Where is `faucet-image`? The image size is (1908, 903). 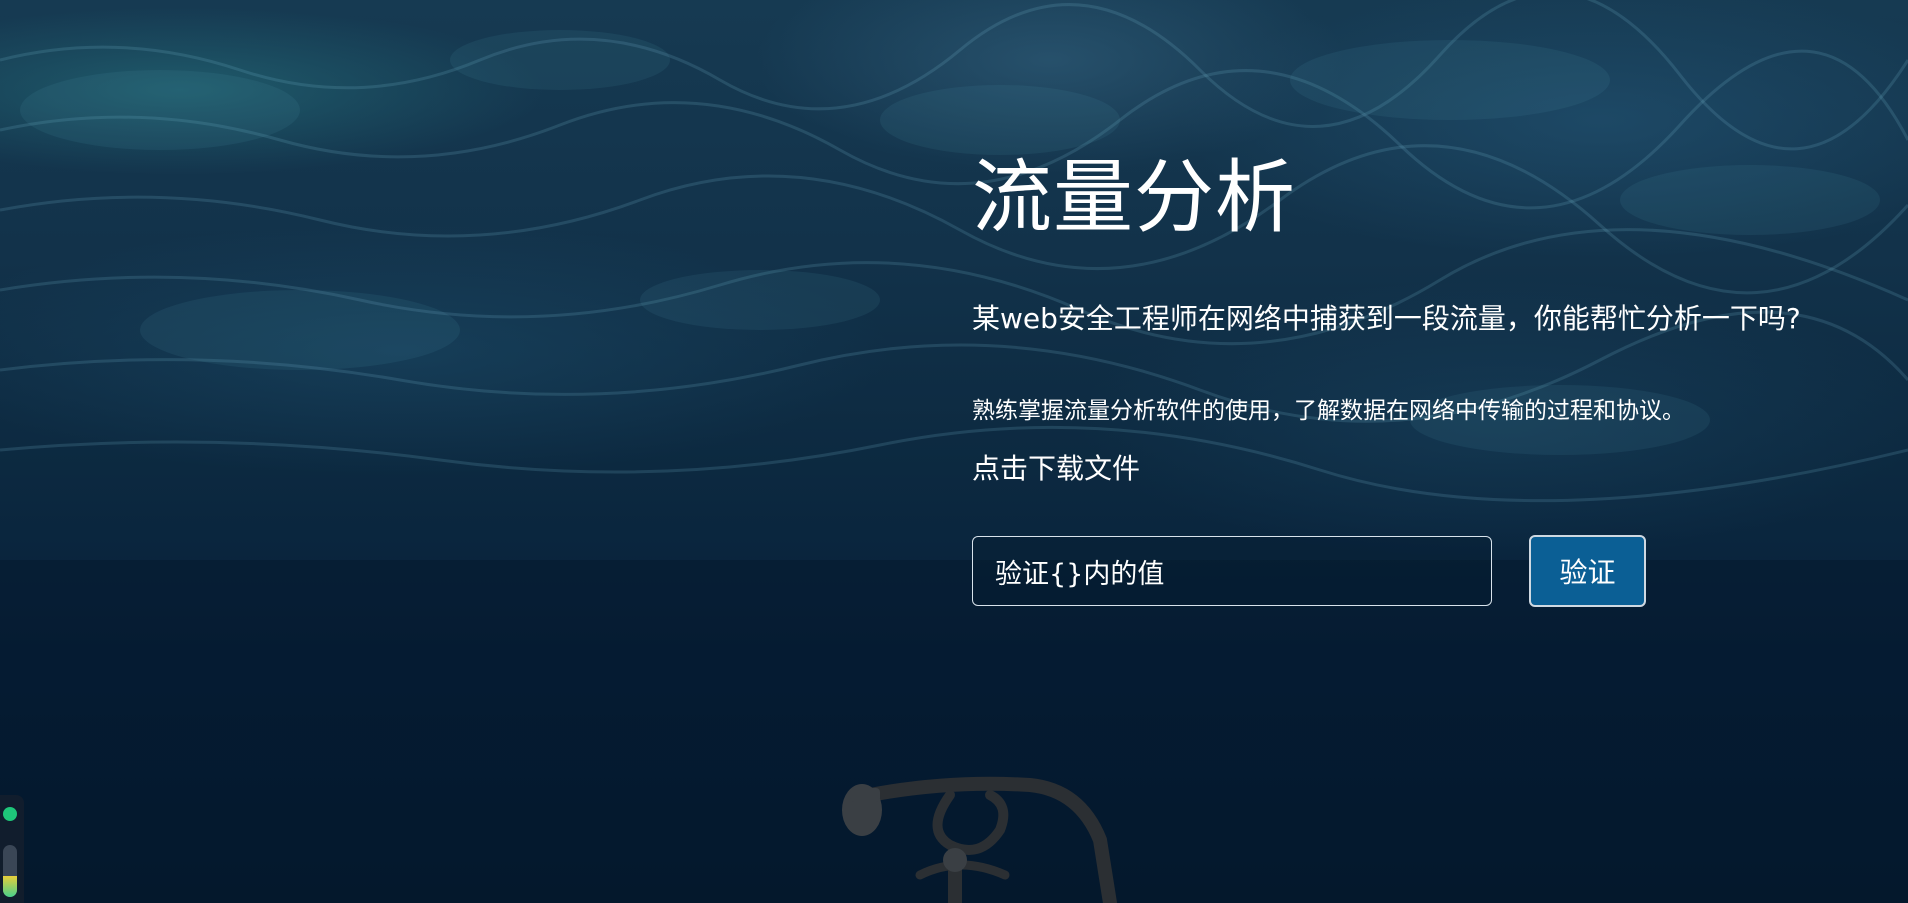 faucet-image is located at coordinates (979, 839).